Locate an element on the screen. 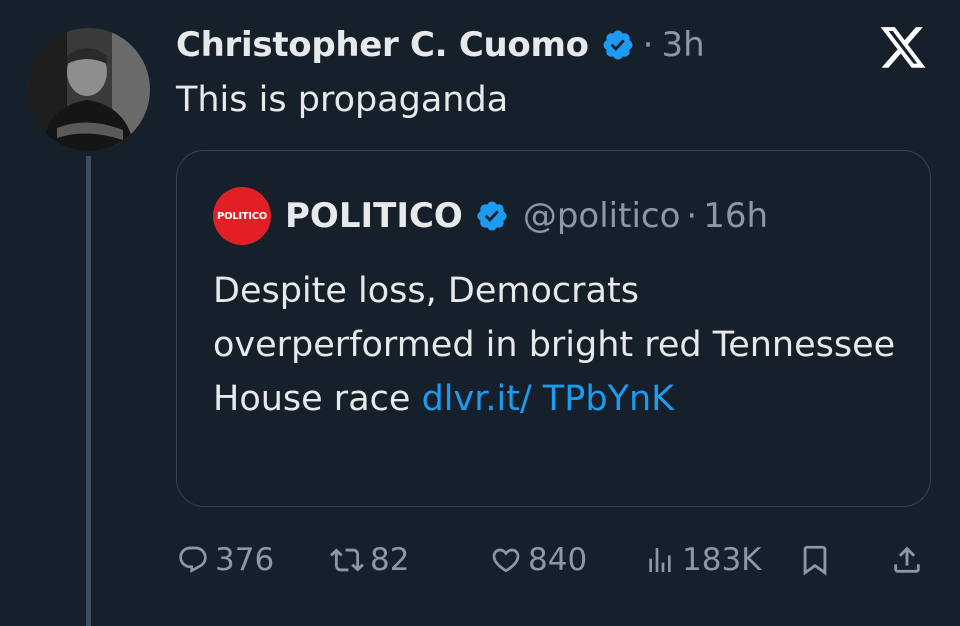  retweet-count: 82 is located at coordinates (390, 560).